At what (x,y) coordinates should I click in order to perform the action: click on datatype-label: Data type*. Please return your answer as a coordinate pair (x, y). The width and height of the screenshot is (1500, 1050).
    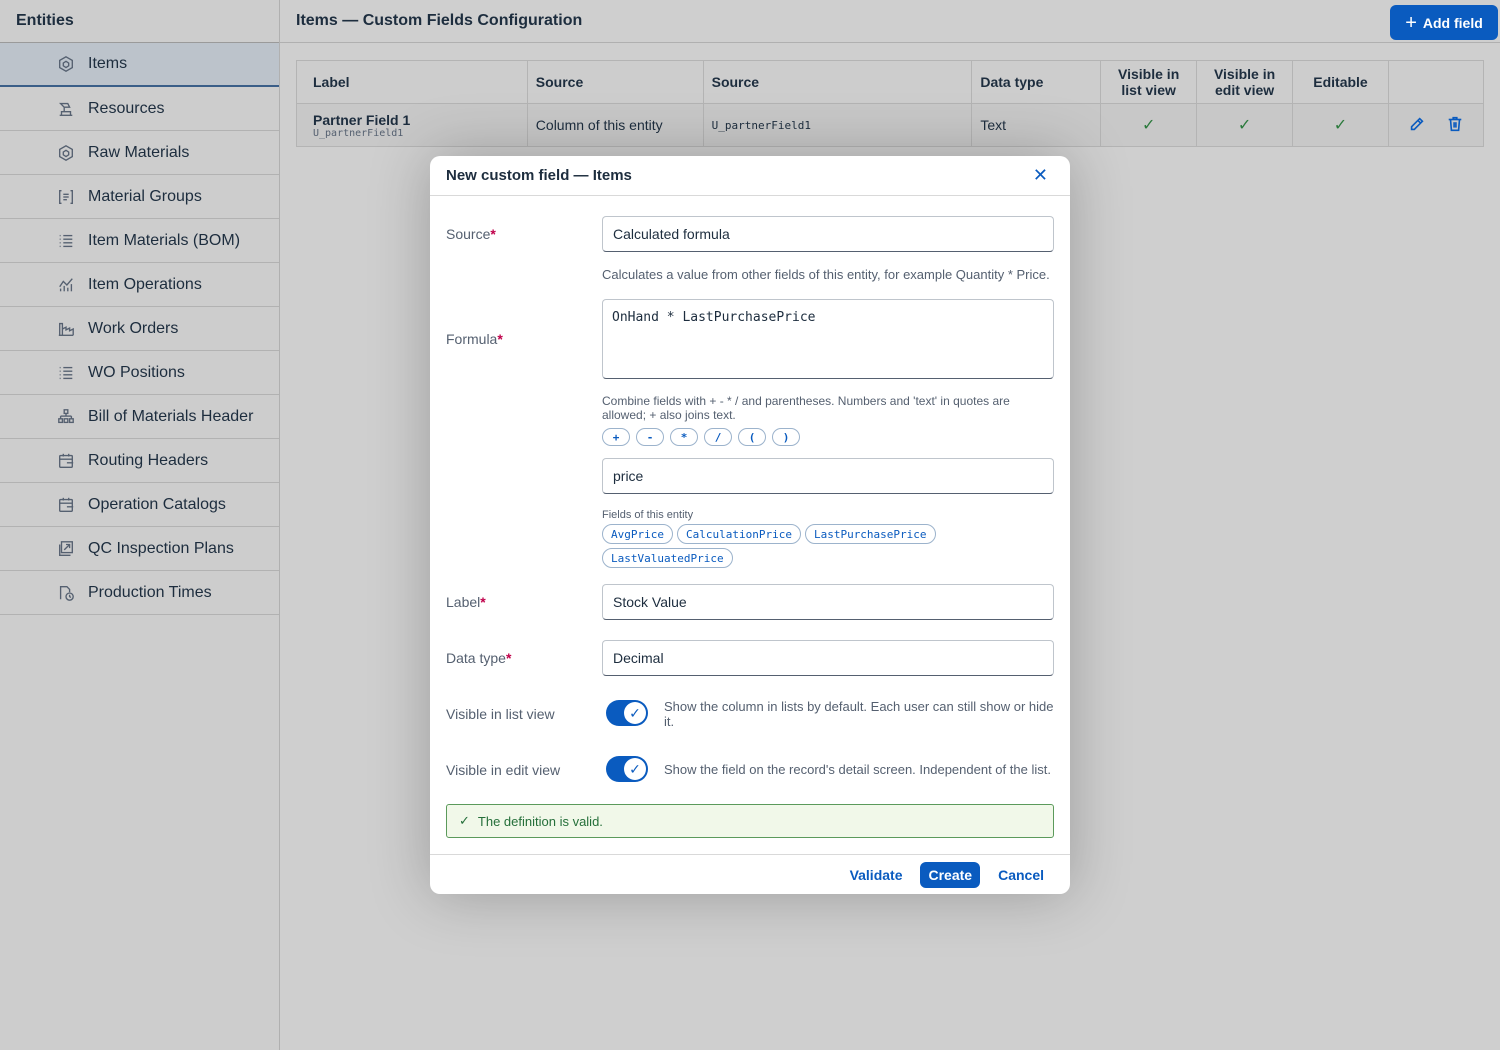
    Looking at the image, I should click on (478, 658).